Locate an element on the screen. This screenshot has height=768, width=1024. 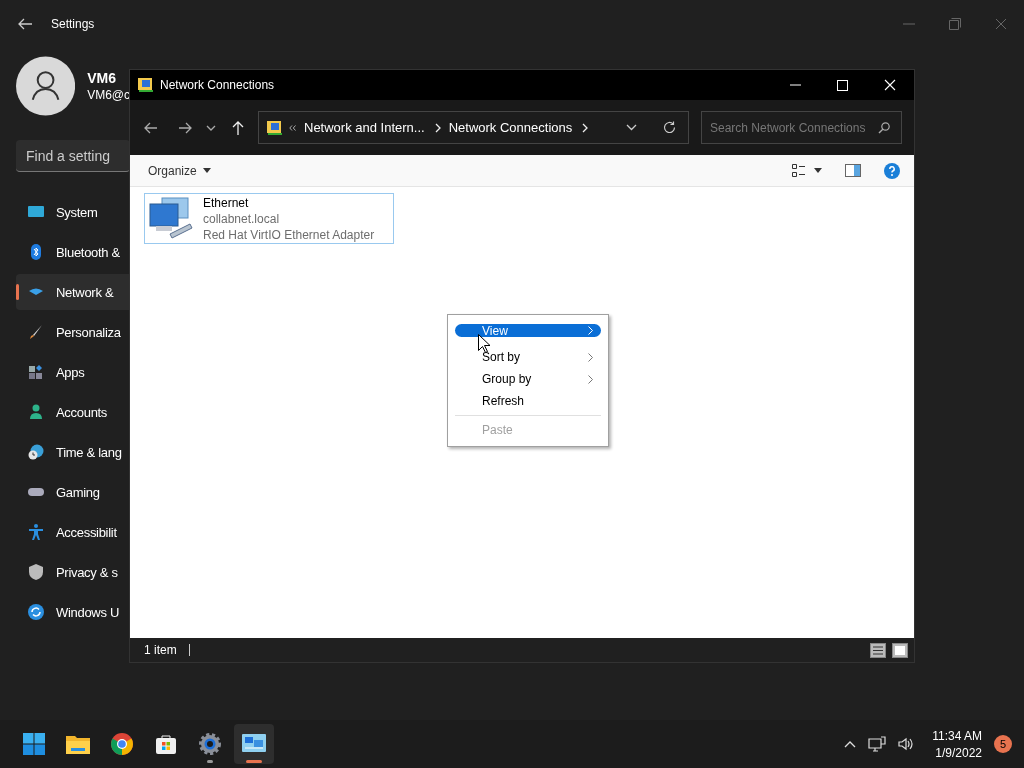
help-icon is located at coordinates (892, 170).